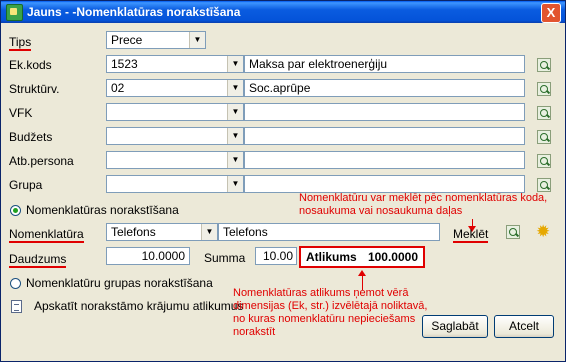 The width and height of the screenshot is (566, 362). What do you see at coordinates (329, 232) in the screenshot?
I see `nomenklatura-name-field: Telefons` at bounding box center [329, 232].